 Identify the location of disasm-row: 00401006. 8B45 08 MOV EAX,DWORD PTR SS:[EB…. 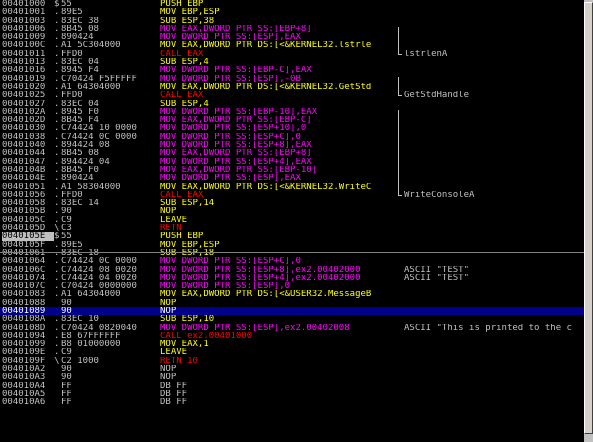
(292, 29).